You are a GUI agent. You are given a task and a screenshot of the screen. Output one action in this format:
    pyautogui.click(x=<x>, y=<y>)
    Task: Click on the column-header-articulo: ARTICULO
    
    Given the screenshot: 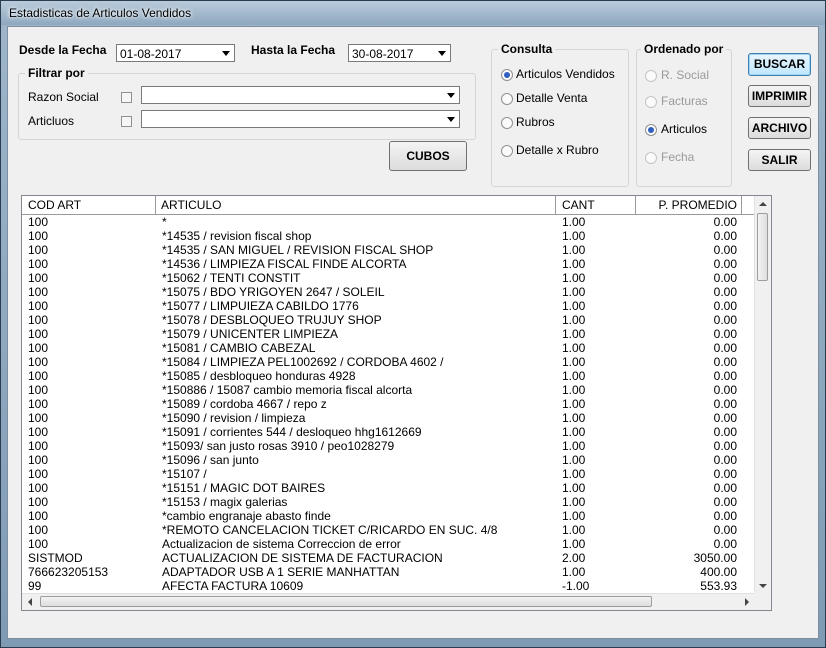 What is the action you would take?
    pyautogui.click(x=356, y=205)
    